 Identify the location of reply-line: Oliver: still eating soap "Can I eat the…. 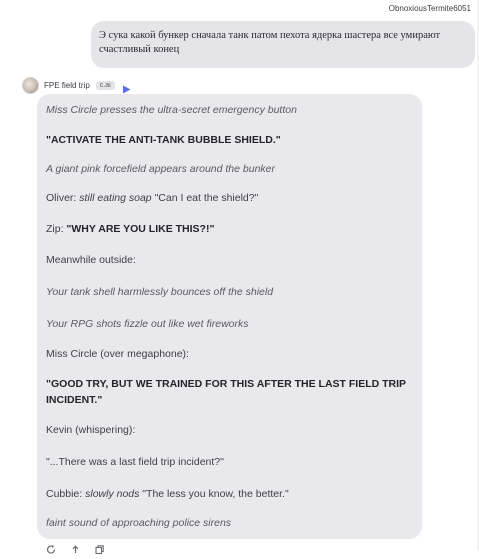
(230, 198).